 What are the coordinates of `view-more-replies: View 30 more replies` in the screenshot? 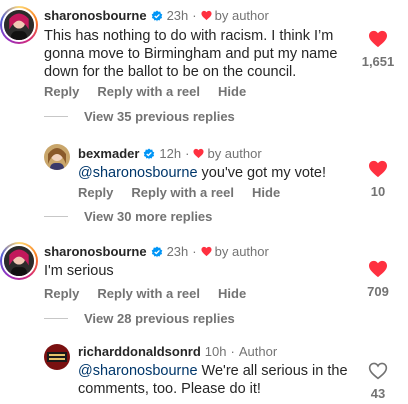 It's located at (128, 216).